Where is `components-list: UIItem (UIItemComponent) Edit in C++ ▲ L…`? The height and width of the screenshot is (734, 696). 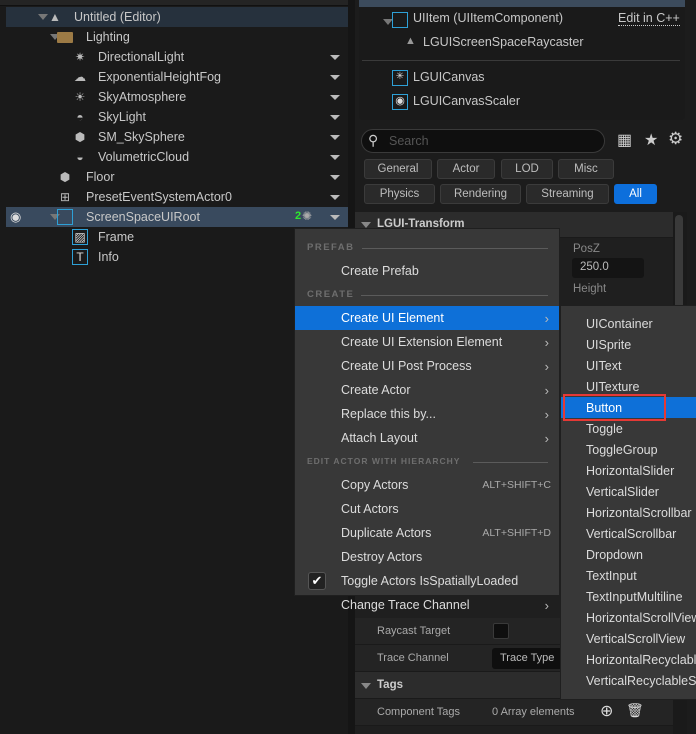
components-list: UIItem (UIItemComponent) Edit in C++ ▲ L… is located at coordinates (522, 63).